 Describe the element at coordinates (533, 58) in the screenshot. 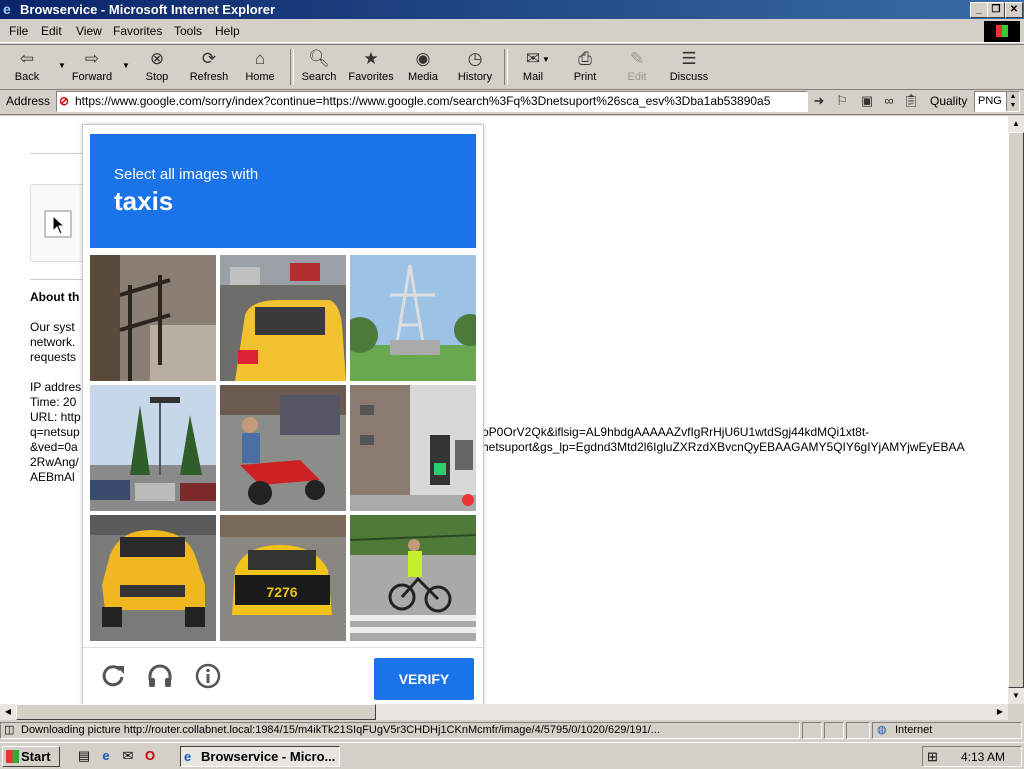

I see `mail-icon: ✉` at that location.